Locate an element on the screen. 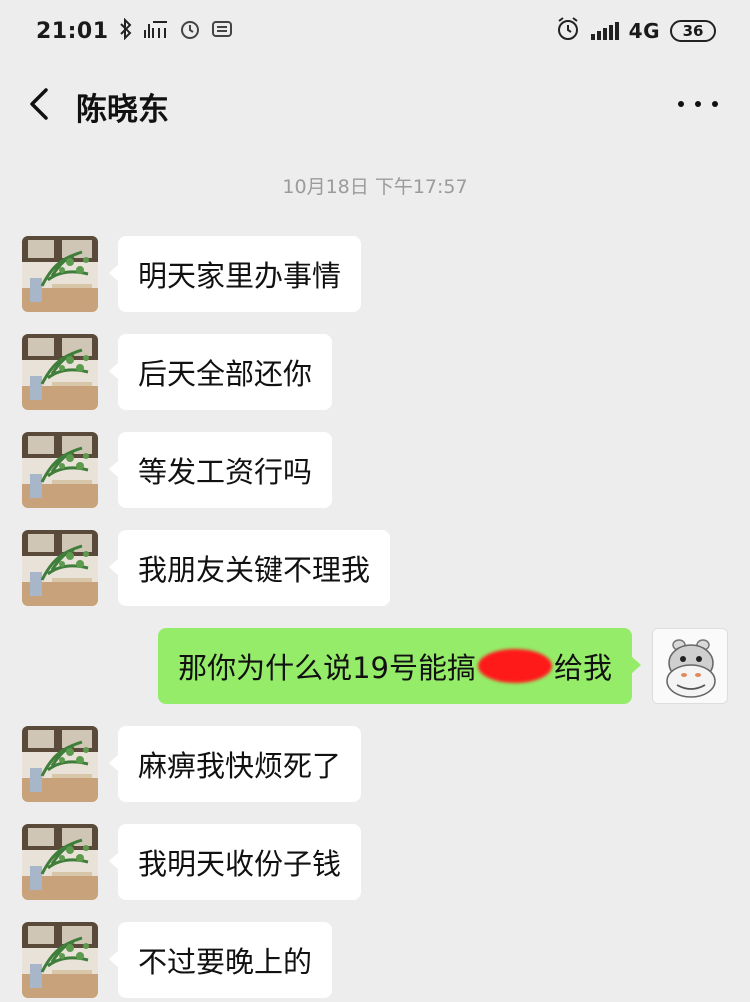 This screenshot has width=750, height=1002. message-row: 后天全部还你 is located at coordinates (375, 374).